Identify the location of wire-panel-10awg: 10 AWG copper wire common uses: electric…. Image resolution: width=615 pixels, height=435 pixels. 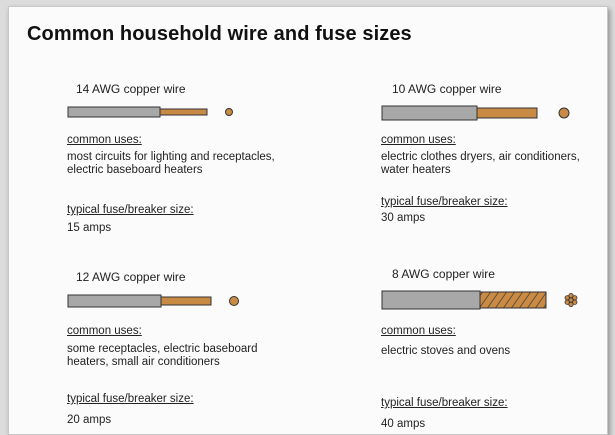
(493, 154).